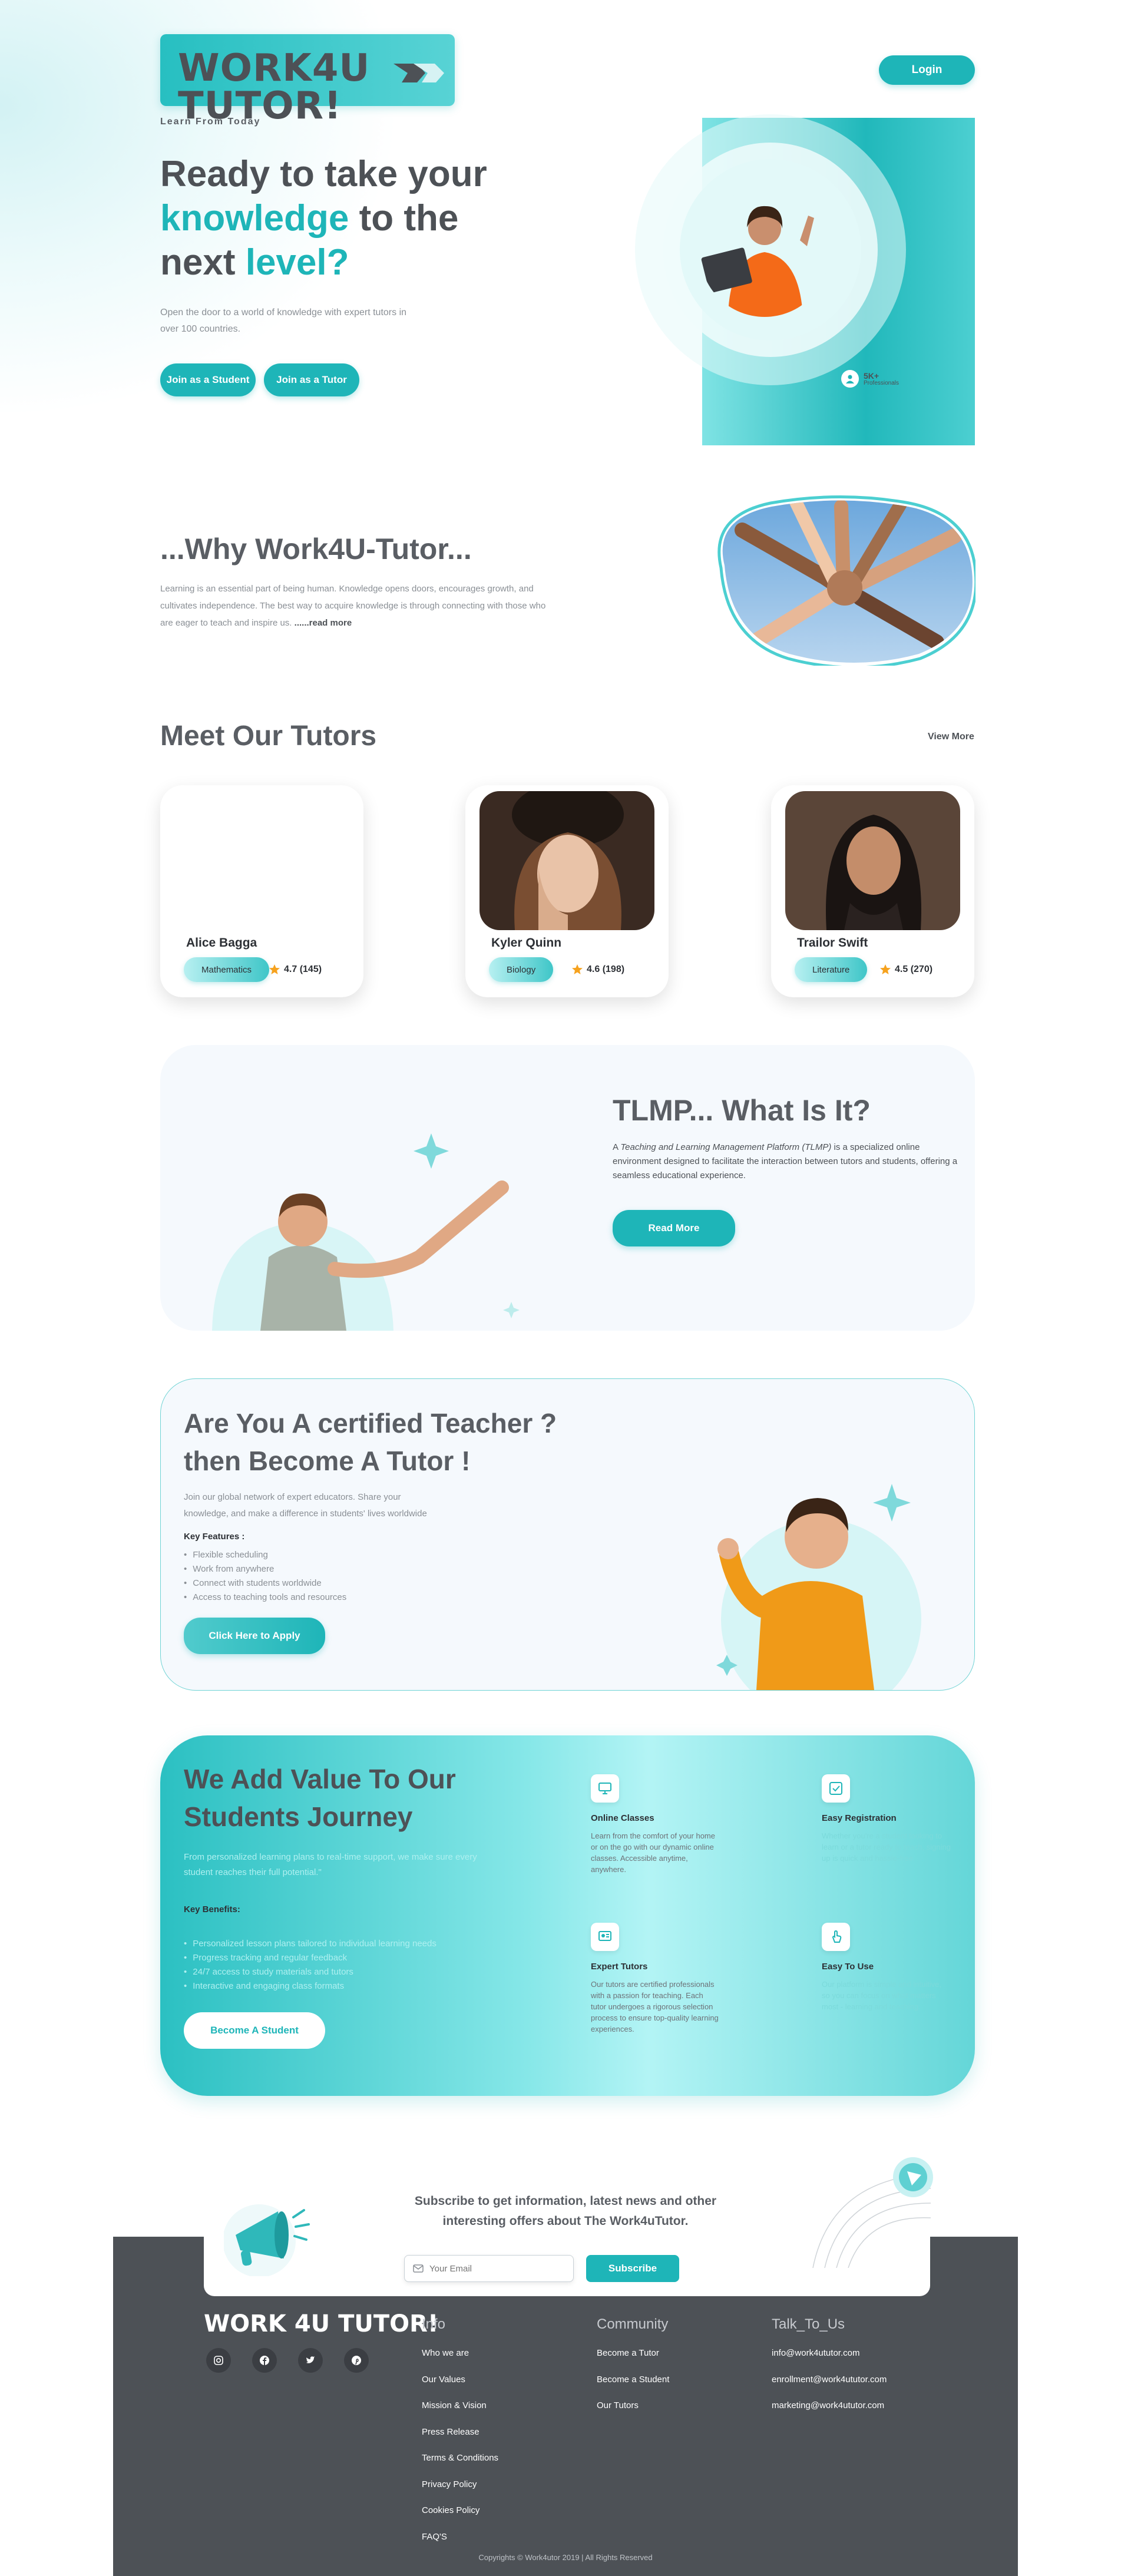 Image resolution: width=1131 pixels, height=2576 pixels. I want to click on touch-icon, so click(836, 1937).